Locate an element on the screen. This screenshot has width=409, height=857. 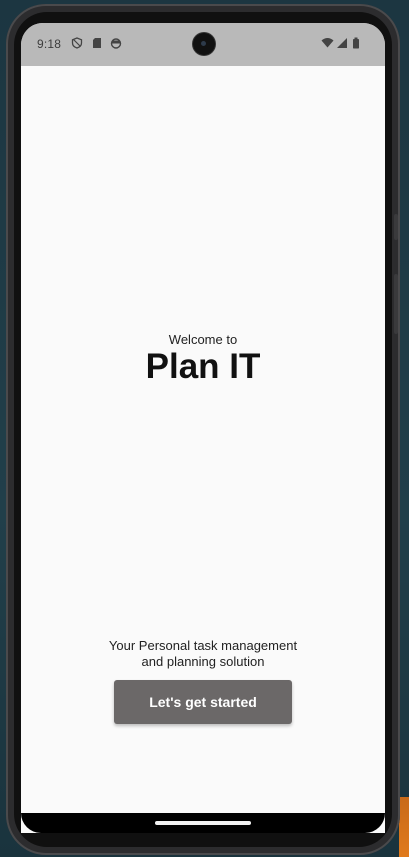
navigation-bar is located at coordinates (203, 823).